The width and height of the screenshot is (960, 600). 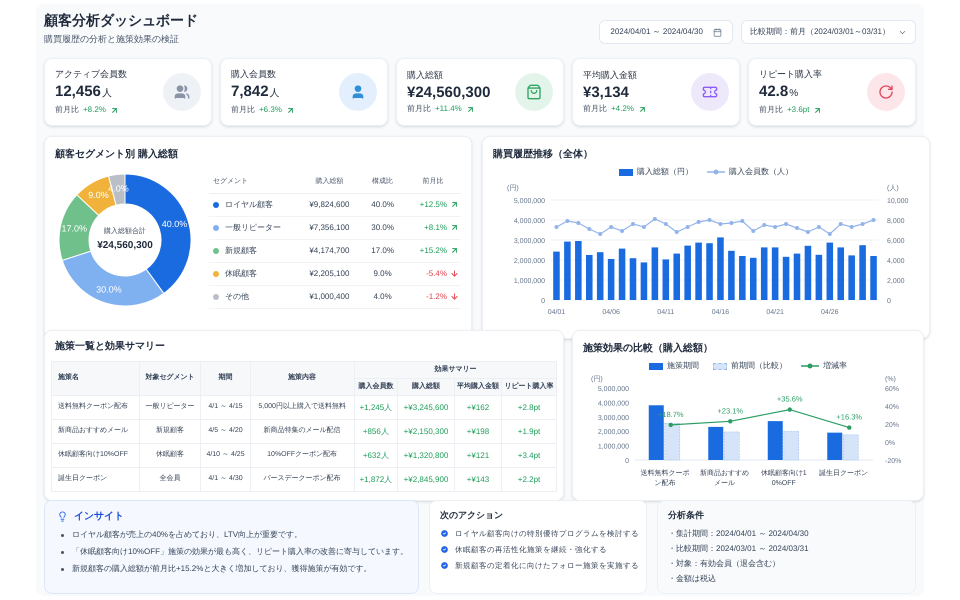 What do you see at coordinates (329, 228) in the screenshot?
I see `table-cell-text: ¥7,356,100` at bounding box center [329, 228].